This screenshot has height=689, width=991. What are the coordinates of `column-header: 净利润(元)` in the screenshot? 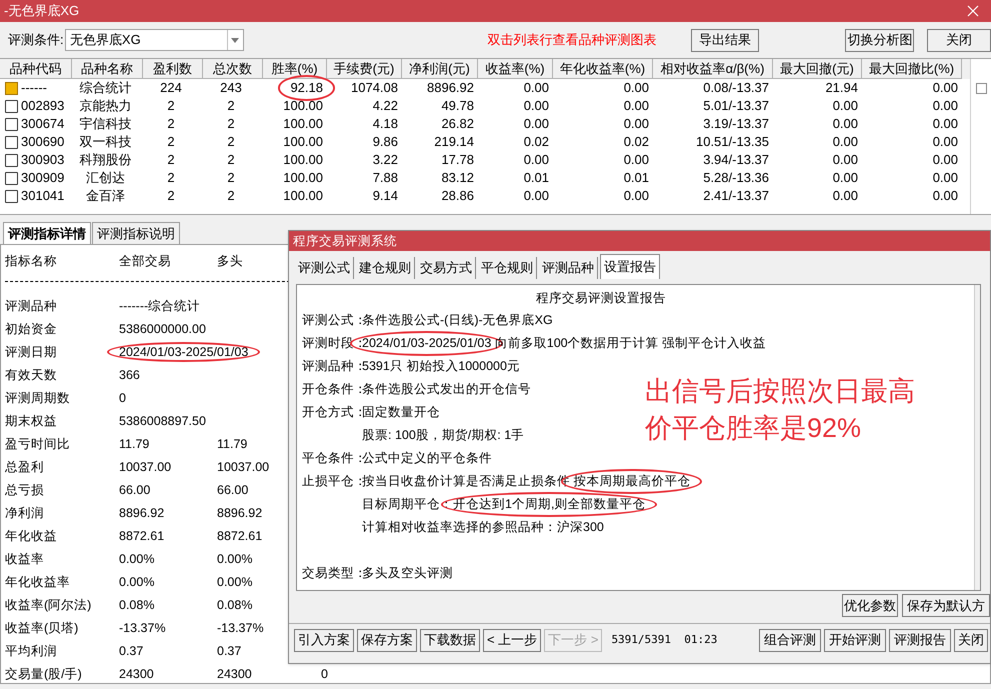 It's located at (440, 69).